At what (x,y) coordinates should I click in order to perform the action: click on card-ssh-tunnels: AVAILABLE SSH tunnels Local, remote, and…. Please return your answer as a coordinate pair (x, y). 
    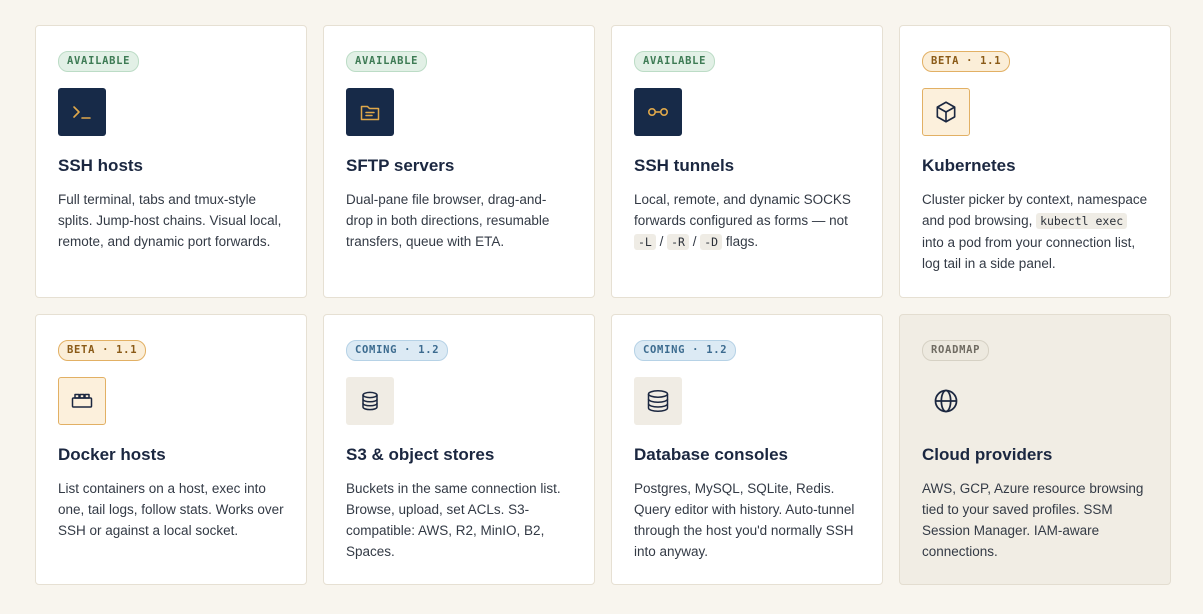
    Looking at the image, I should click on (747, 161).